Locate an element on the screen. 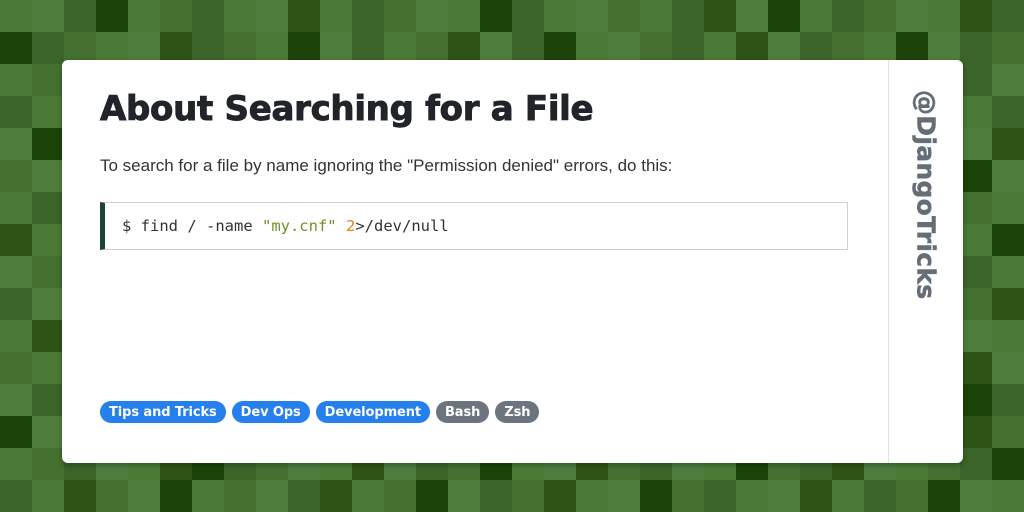 The height and width of the screenshot is (512, 1024). tag-bash: Bash is located at coordinates (463, 412).